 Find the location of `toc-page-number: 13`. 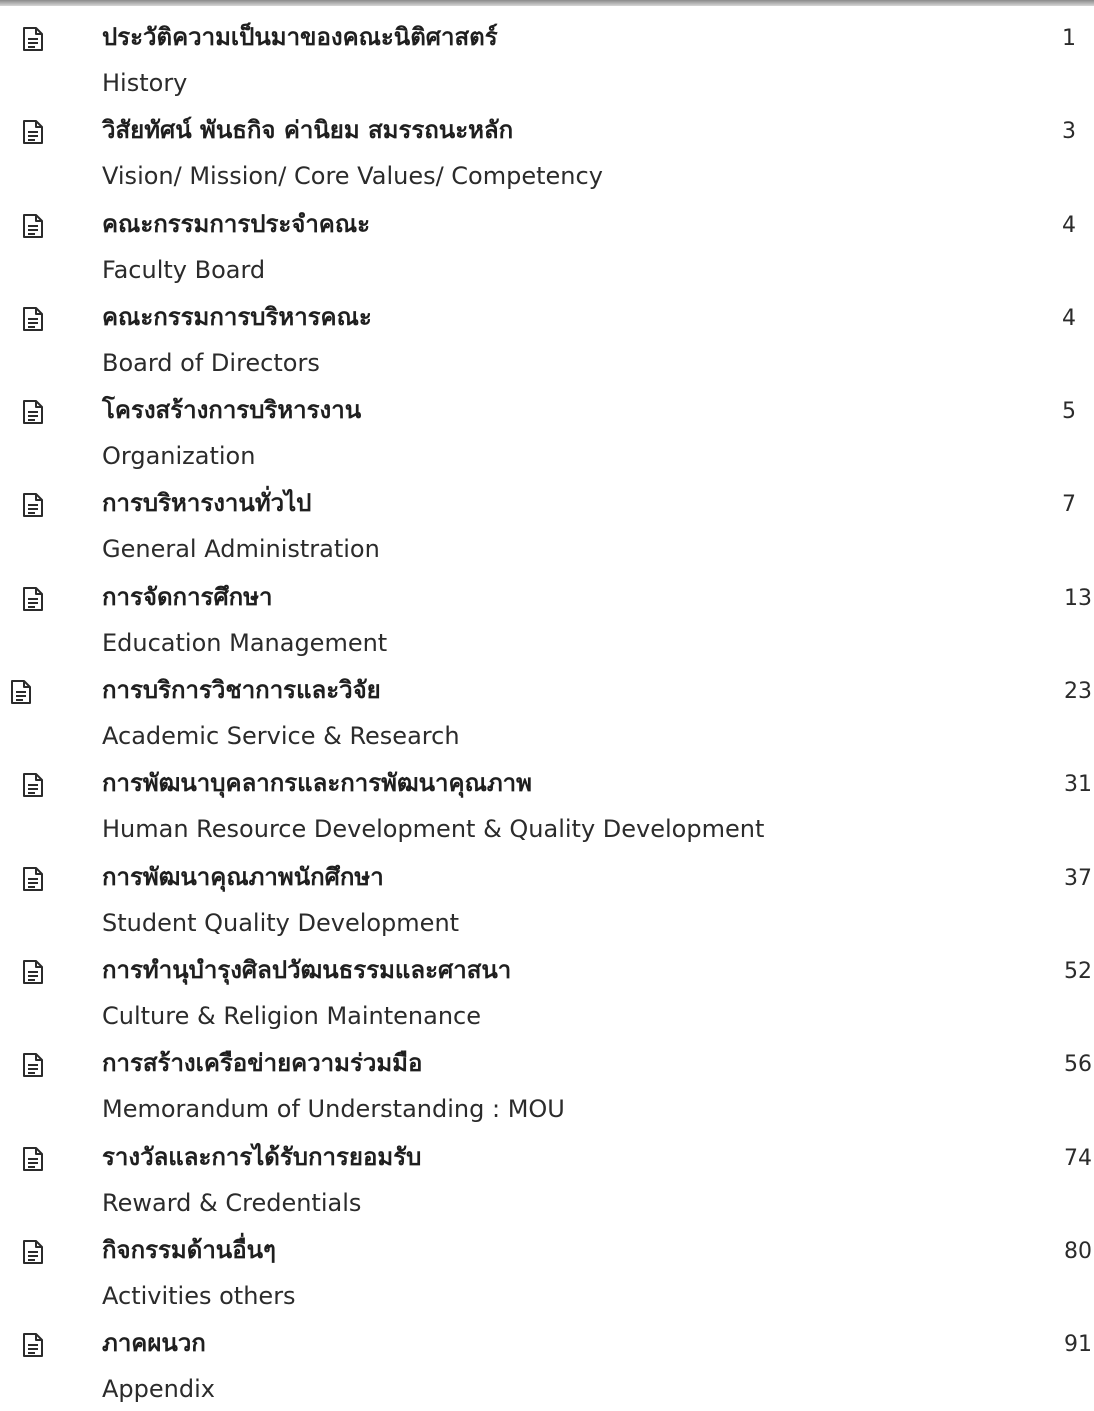

toc-page-number: 13 is located at coordinates (1078, 598).